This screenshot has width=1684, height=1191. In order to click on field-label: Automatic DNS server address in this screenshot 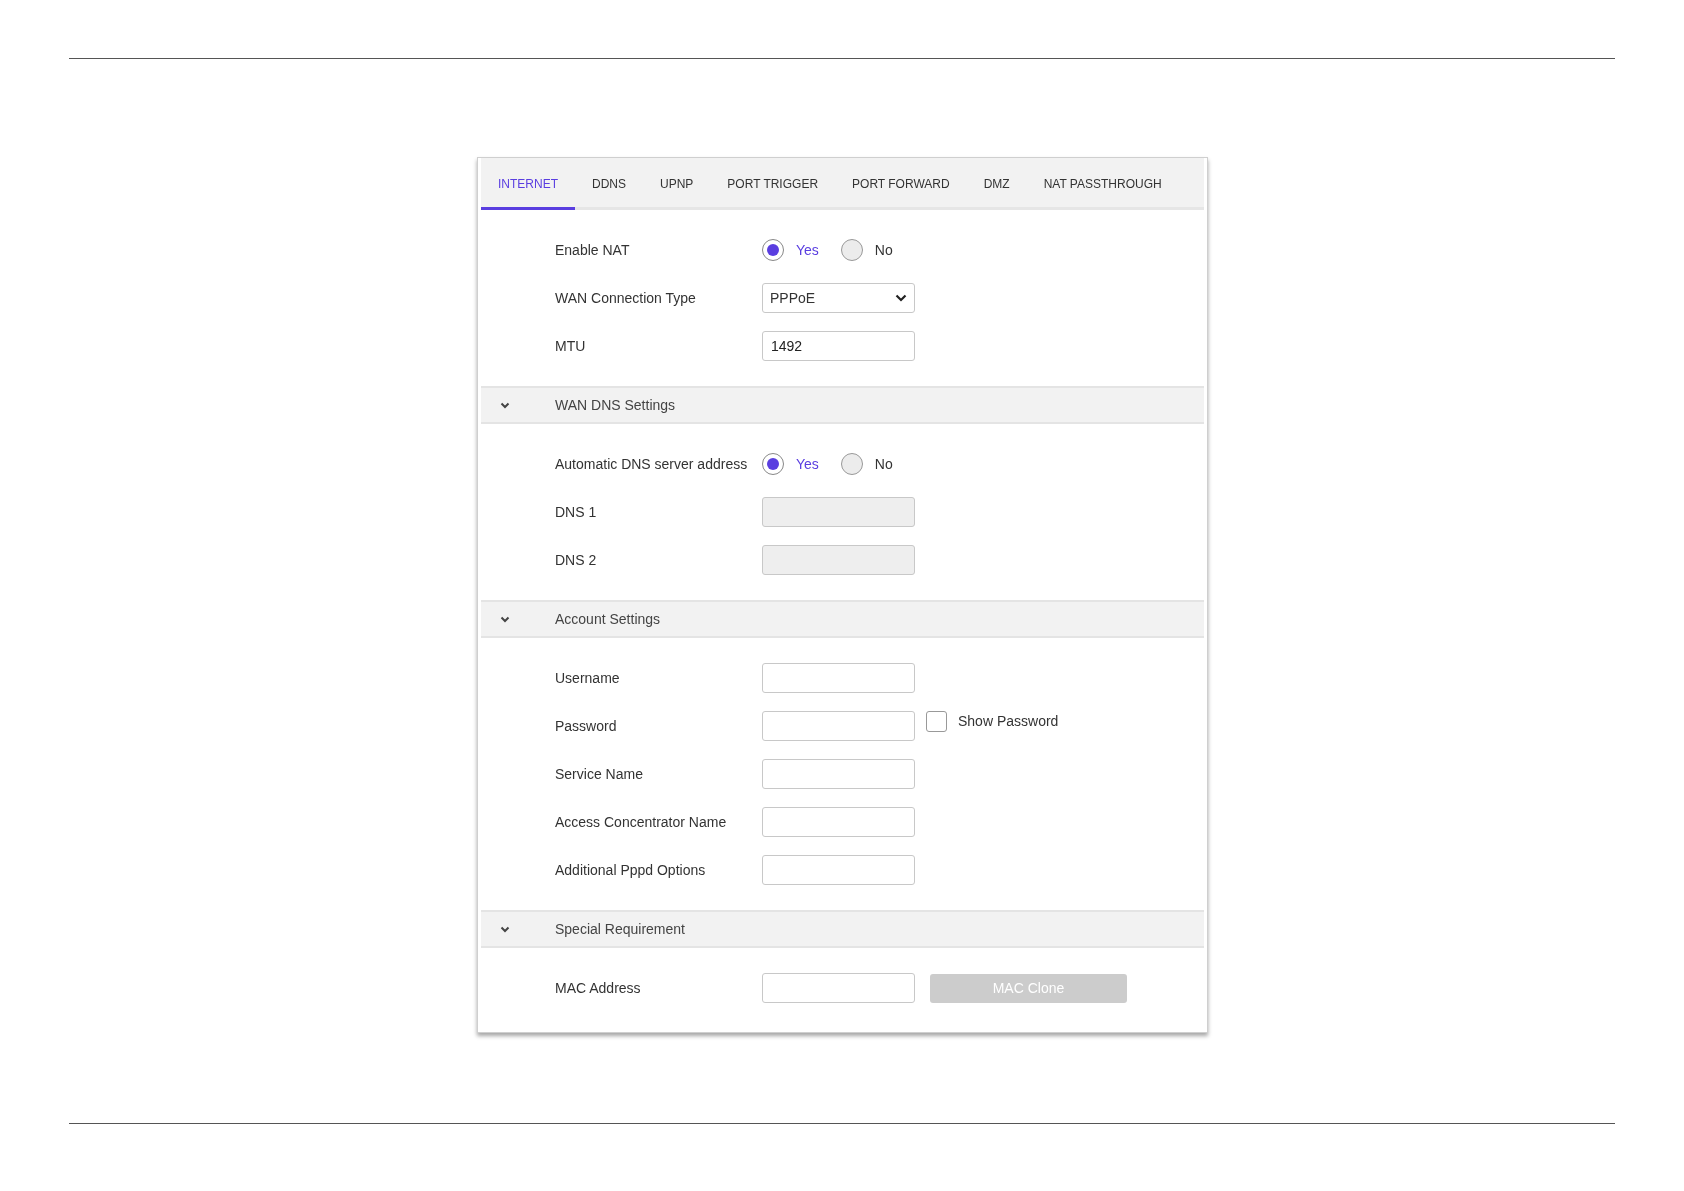, I will do `click(652, 464)`.